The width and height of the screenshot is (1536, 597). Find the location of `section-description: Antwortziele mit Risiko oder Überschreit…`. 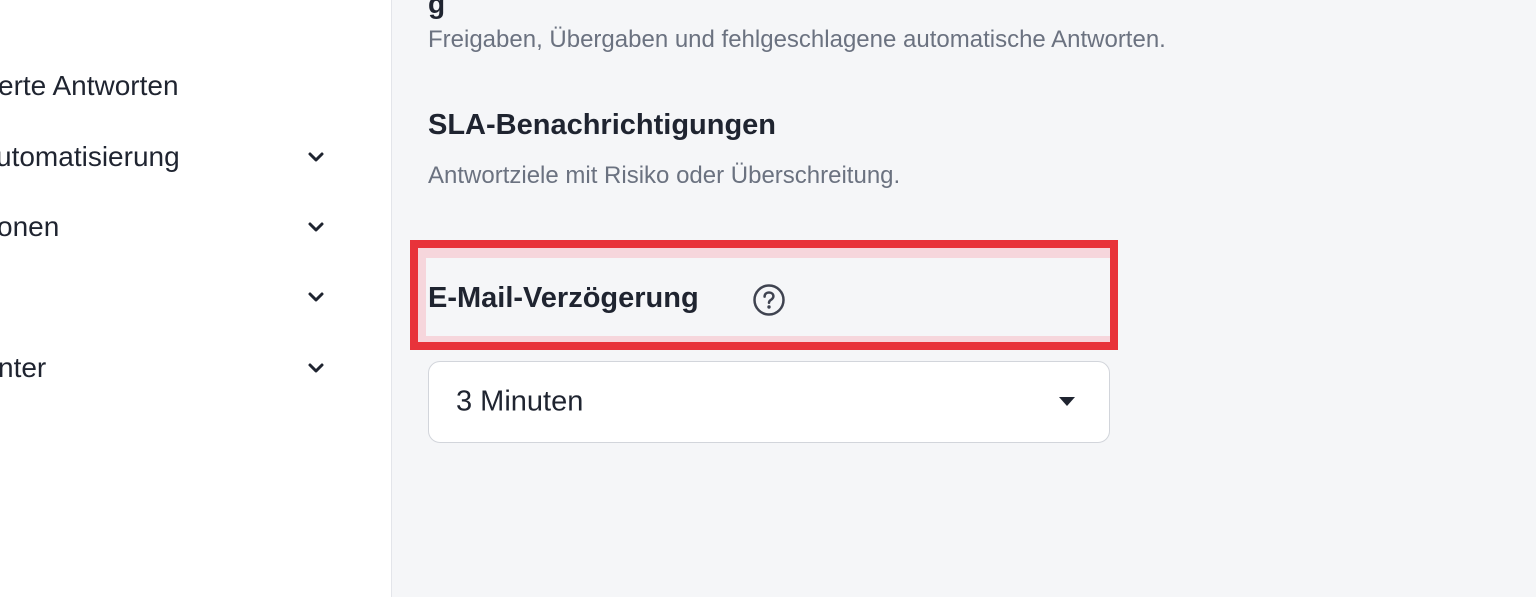

section-description: Antwortziele mit Risiko oder Überschreit… is located at coordinates (664, 175).